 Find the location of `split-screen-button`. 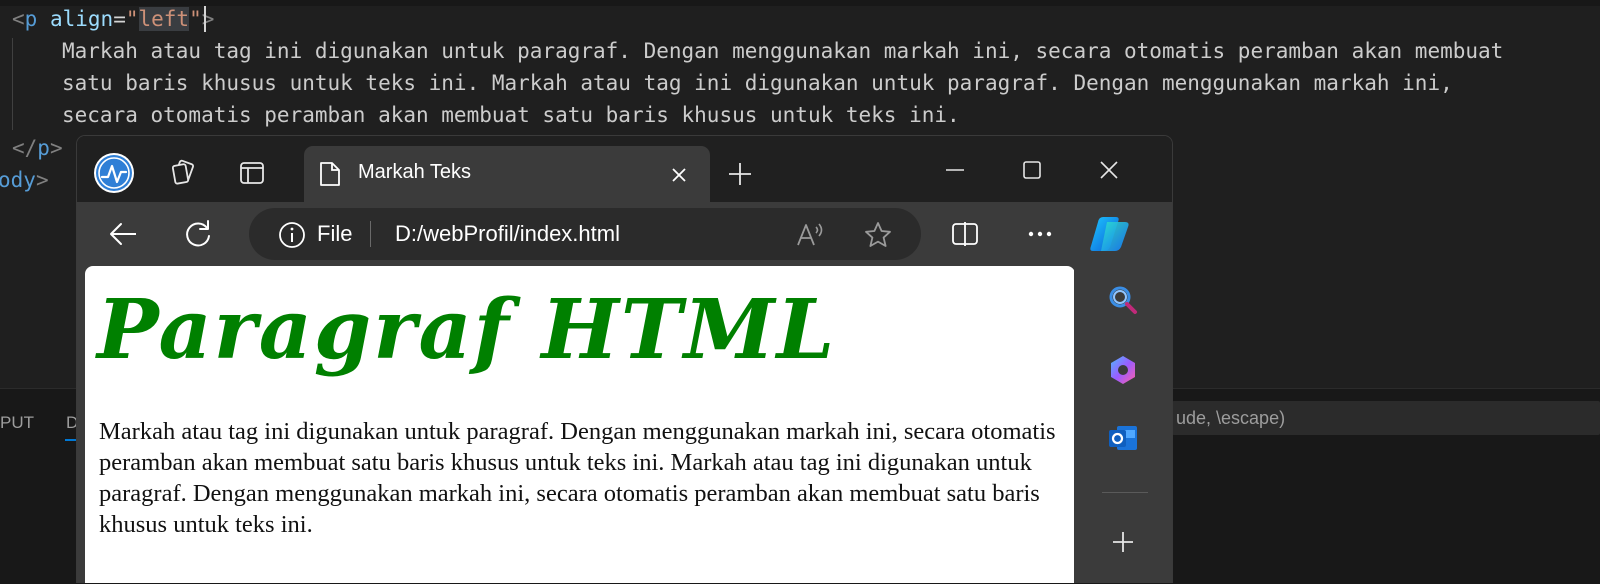

split-screen-button is located at coordinates (965, 234).